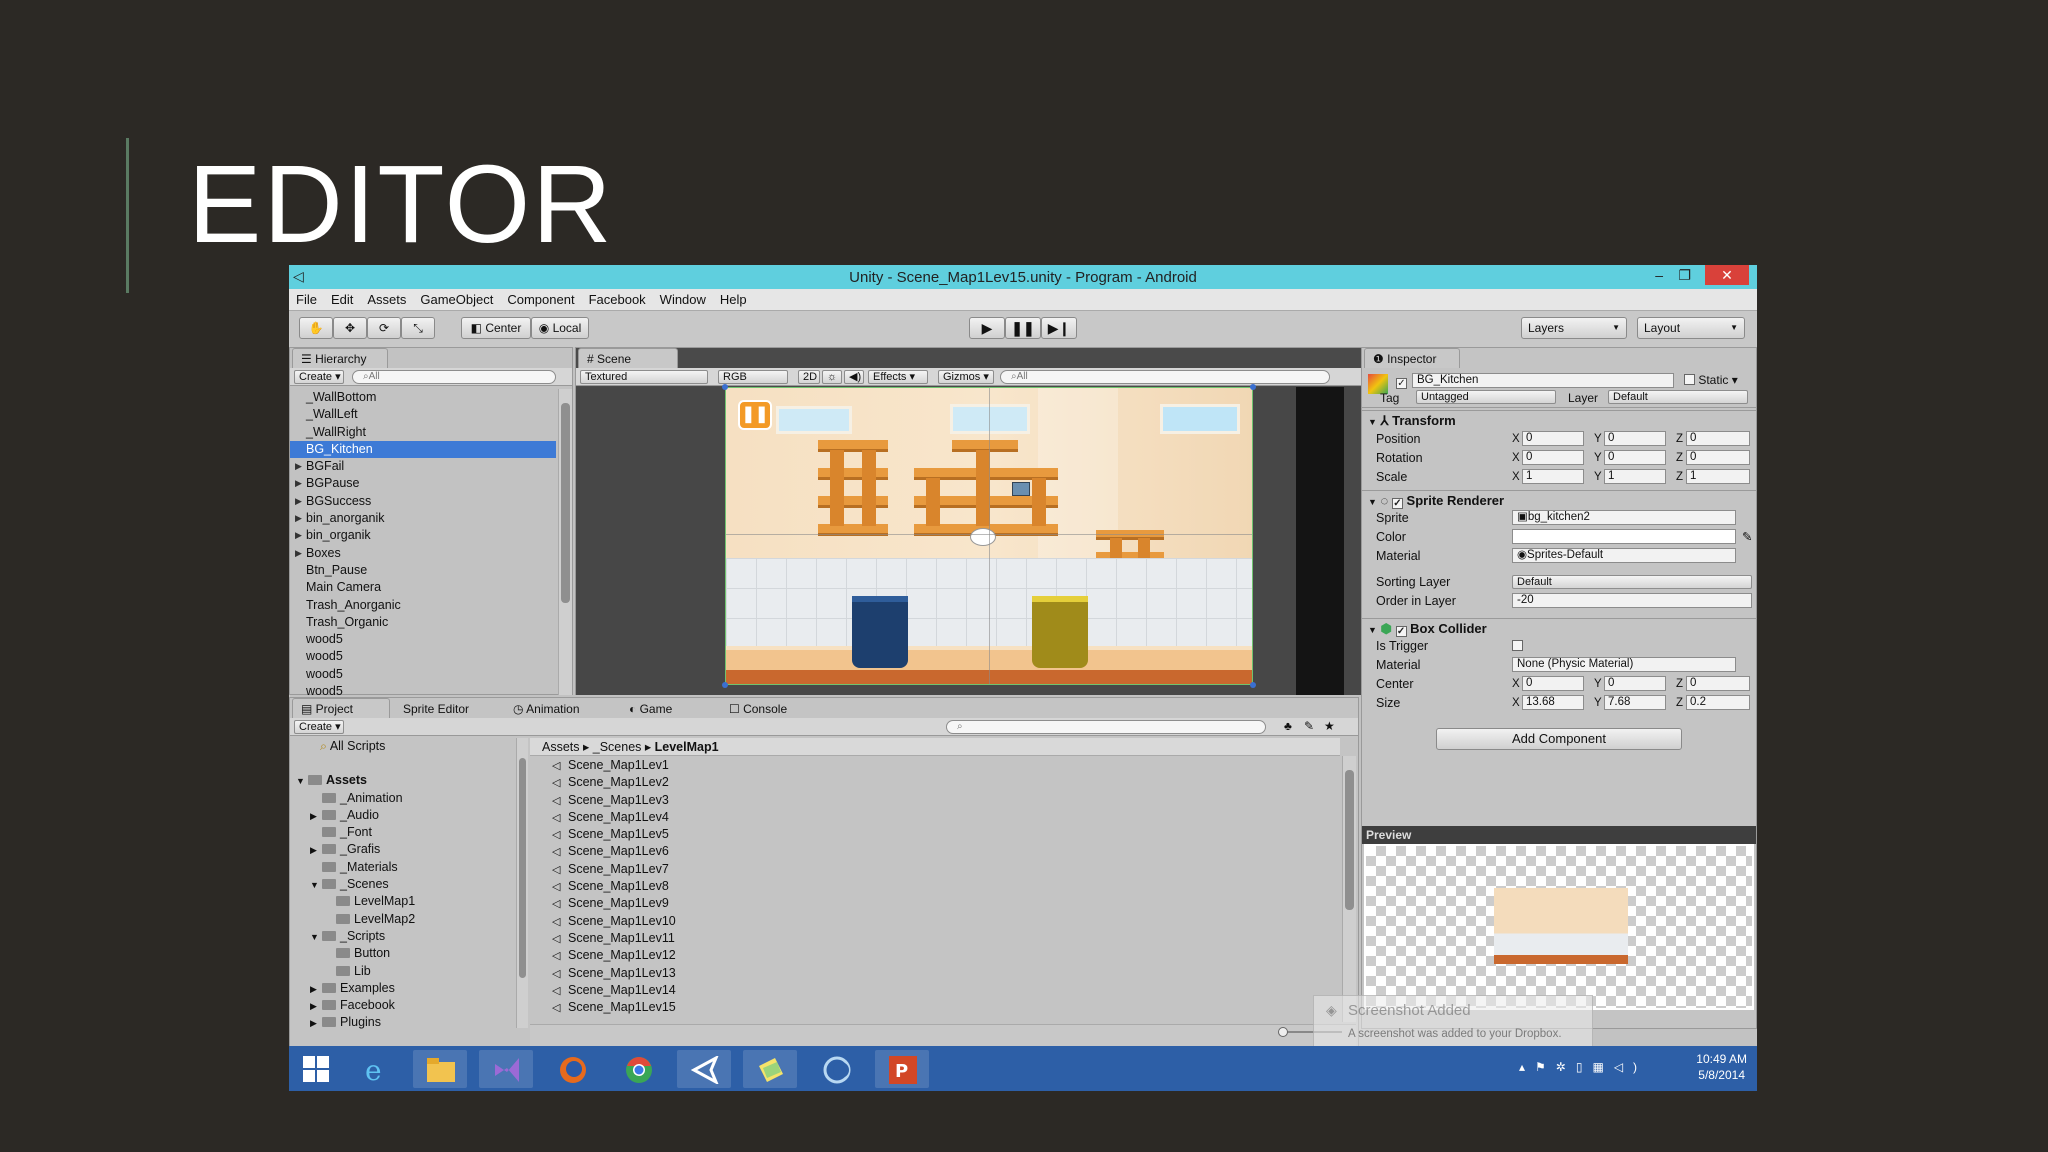 This screenshot has width=2048, height=1152. I want to click on scene-file-item: ◁ Scene_Map1Lev8, so click(933, 886).